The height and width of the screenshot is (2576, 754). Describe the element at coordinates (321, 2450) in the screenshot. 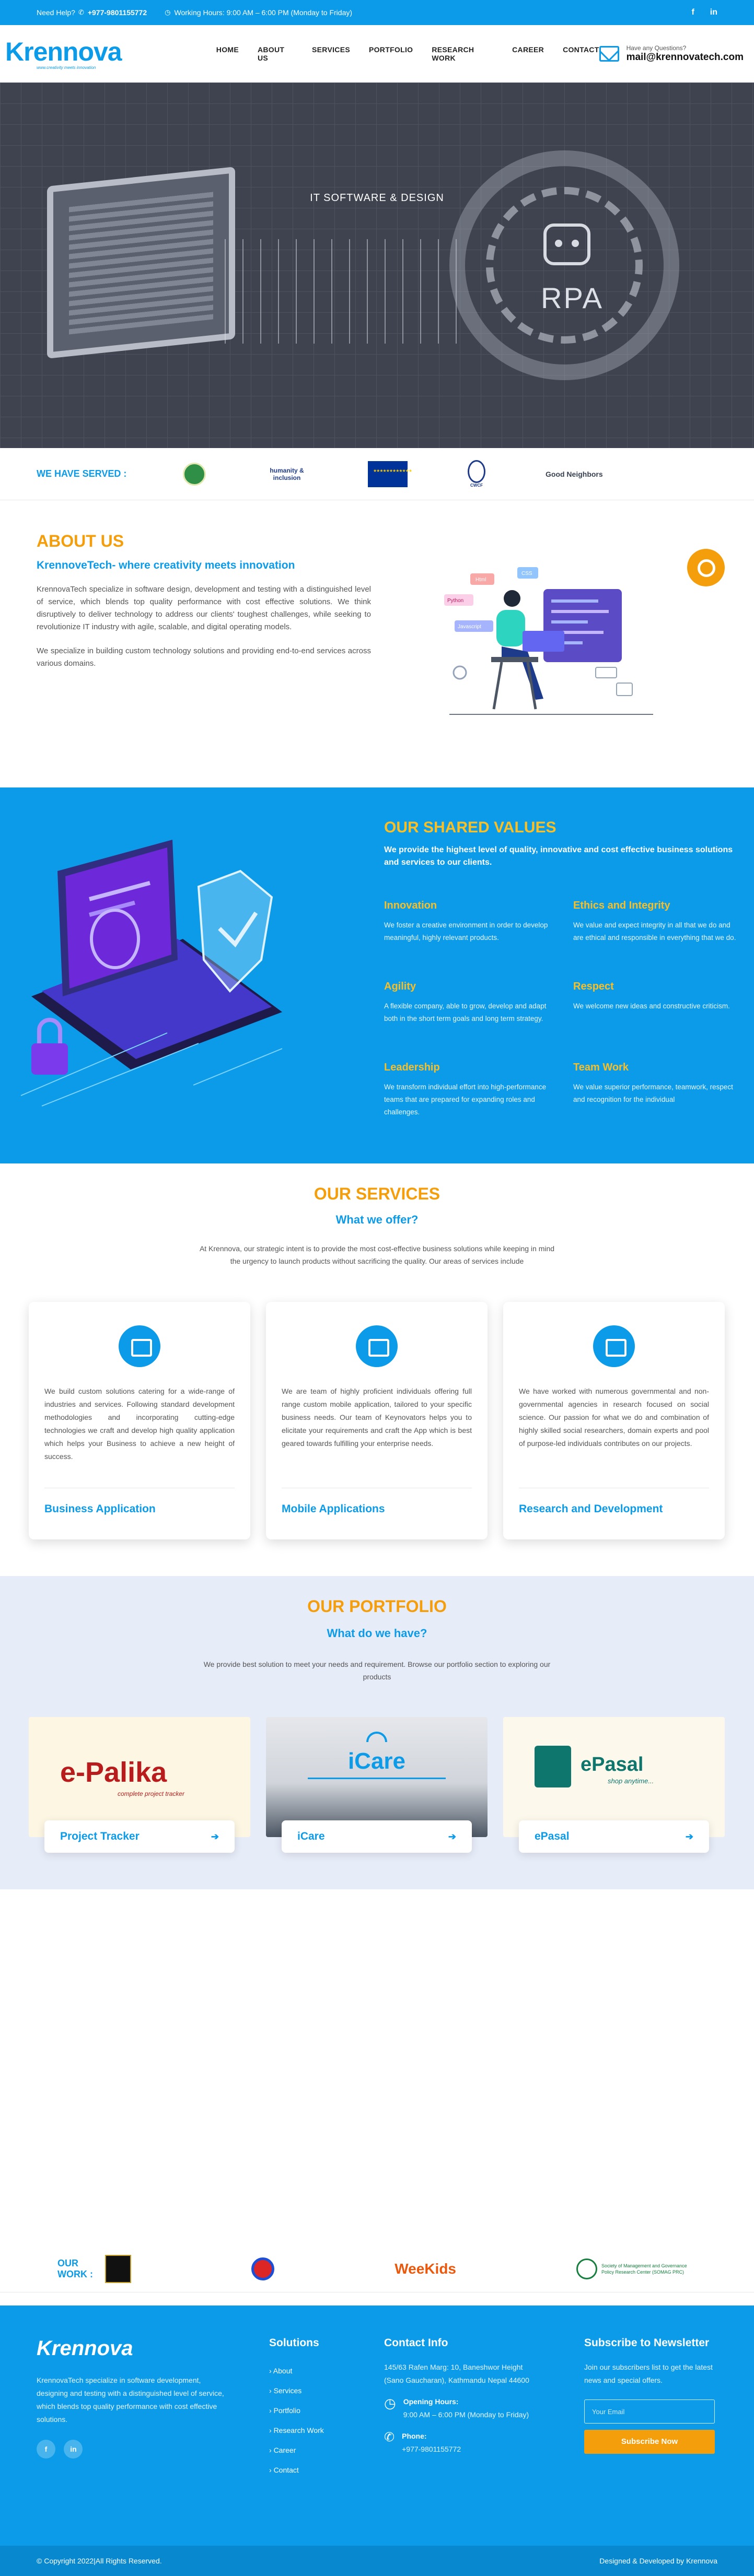

I see `solutions-link: › Career` at that location.